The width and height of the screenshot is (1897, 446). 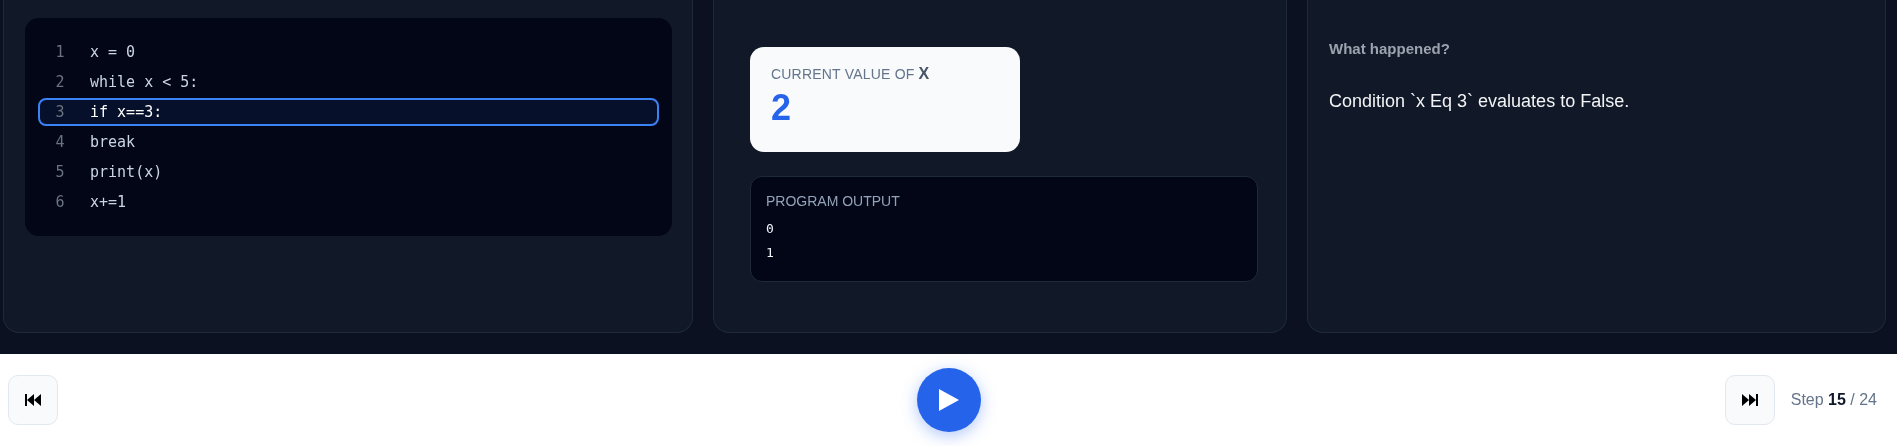 I want to click on explanation-text: Condition `x Eq 3` evaluates to False., so click(x=1480, y=101).